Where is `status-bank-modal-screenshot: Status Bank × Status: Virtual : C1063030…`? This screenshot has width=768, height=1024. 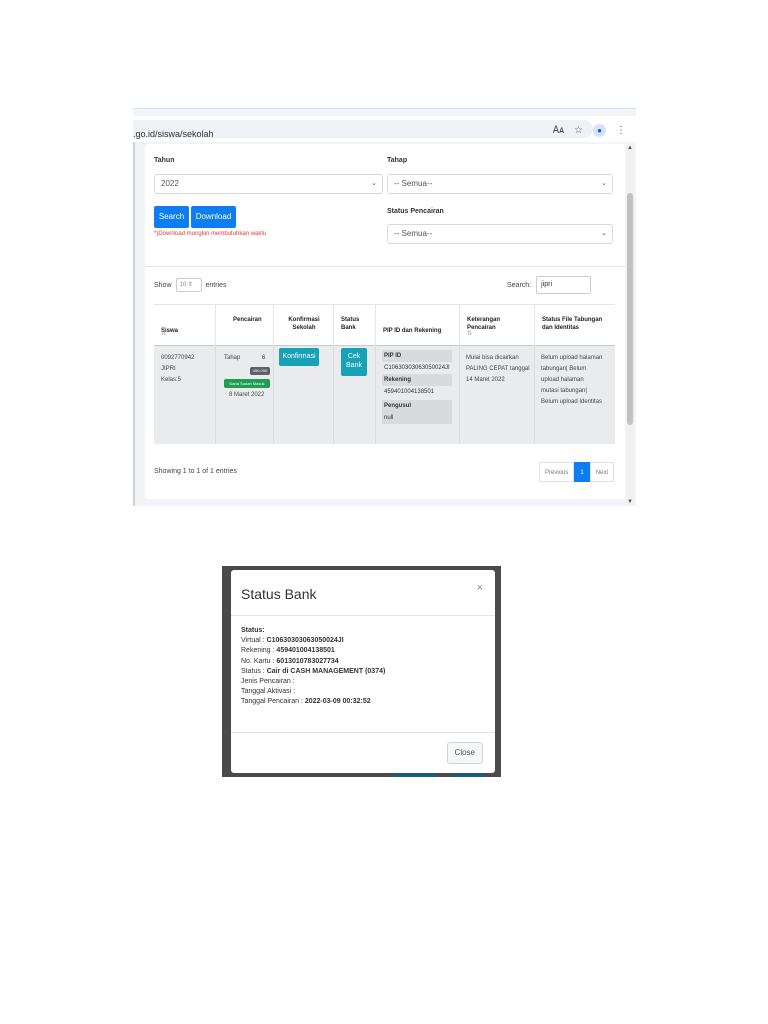
status-bank-modal-screenshot: Status Bank × Status: Virtual : C1063030… is located at coordinates (361, 671).